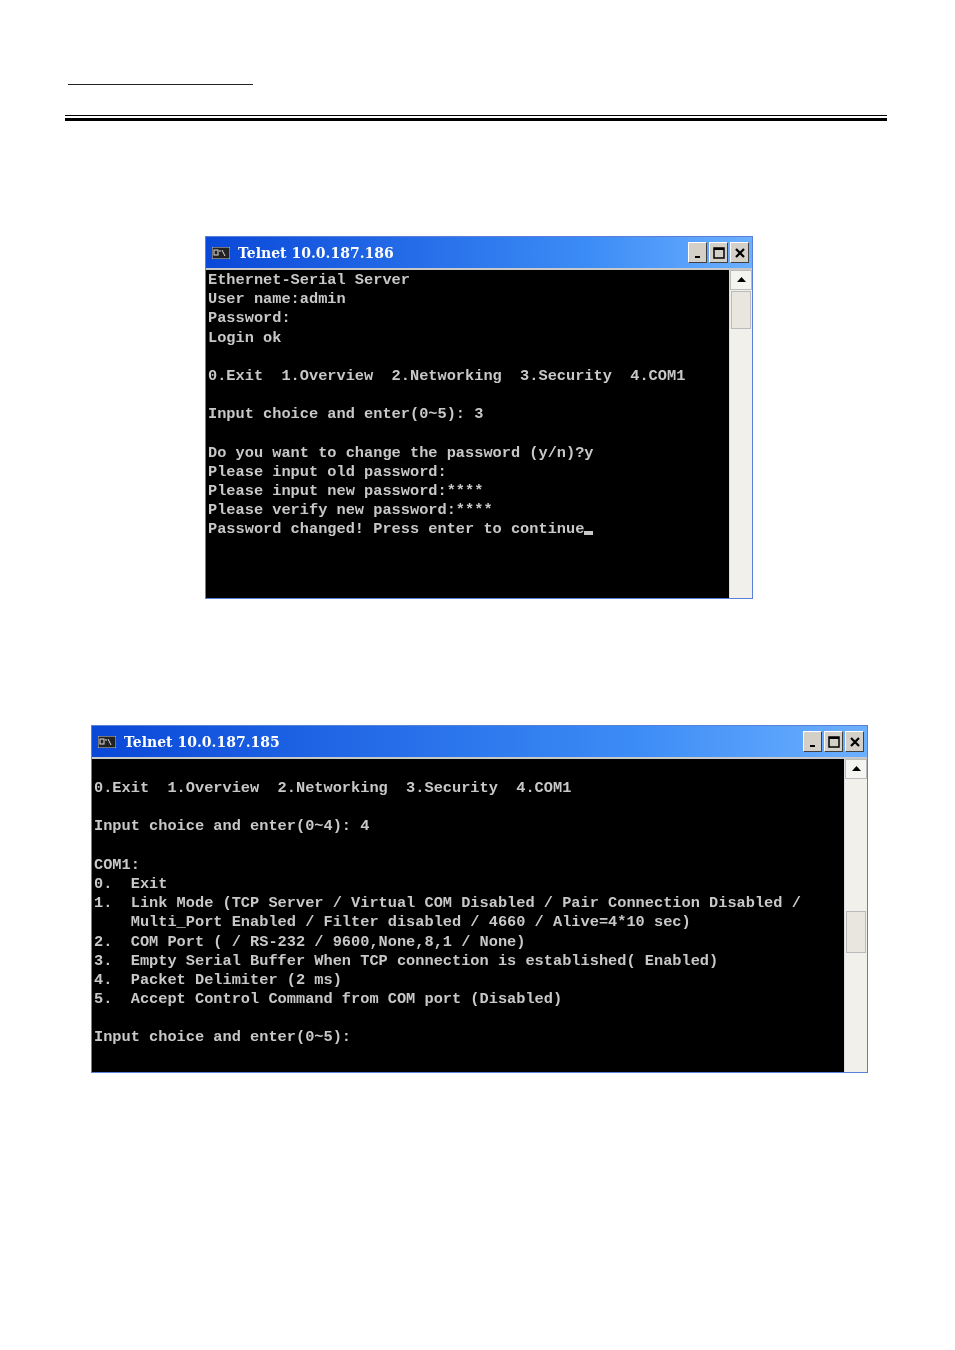 The height and width of the screenshot is (1350, 955). Describe the element at coordinates (232, 827) in the screenshot. I see `console-line: Input choice and enter(0~4): 4` at that location.